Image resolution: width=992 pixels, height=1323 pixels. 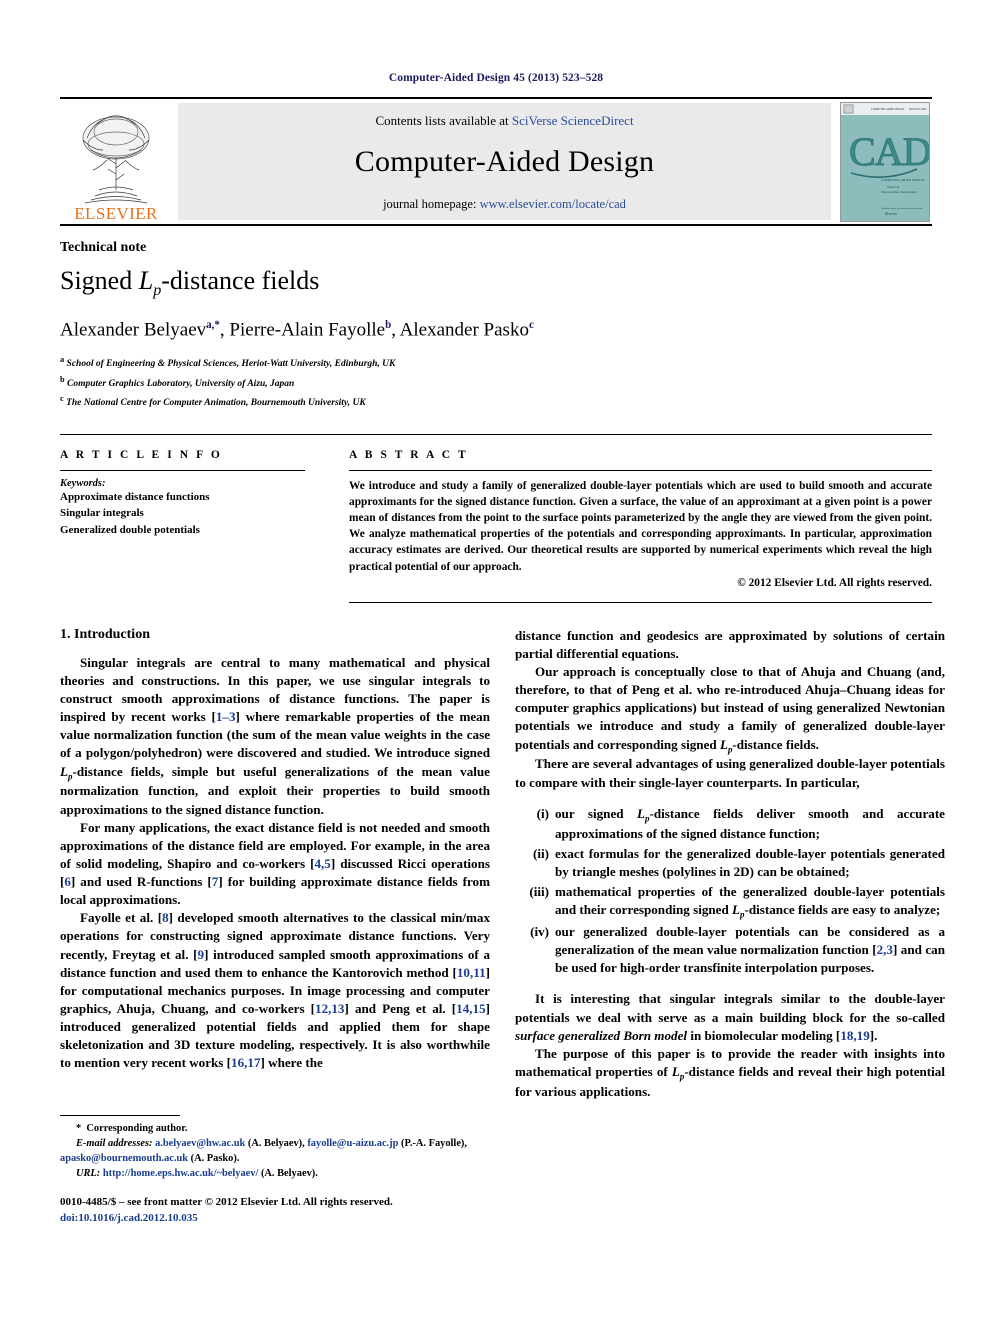 I want to click on contents-prefix: Contents lists available at, so click(x=443, y=120).